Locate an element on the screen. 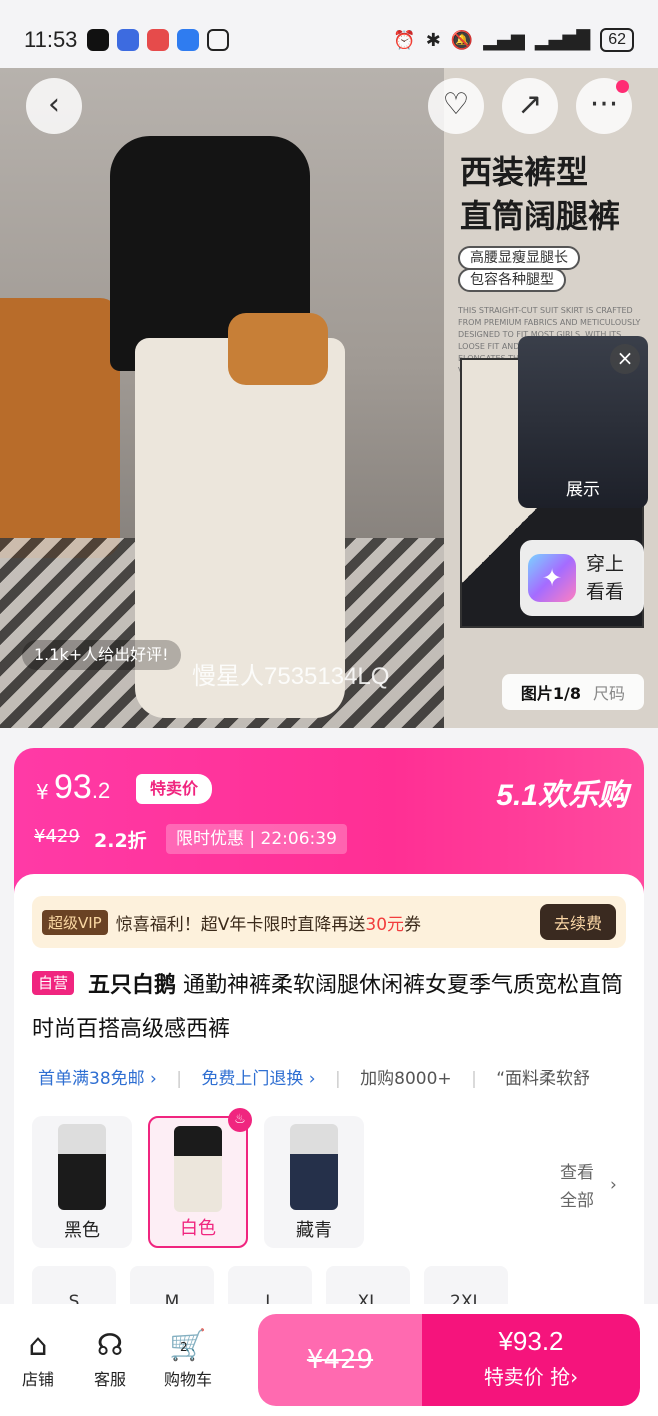  image-pager: 图片1/8 尺码 is located at coordinates (573, 692).